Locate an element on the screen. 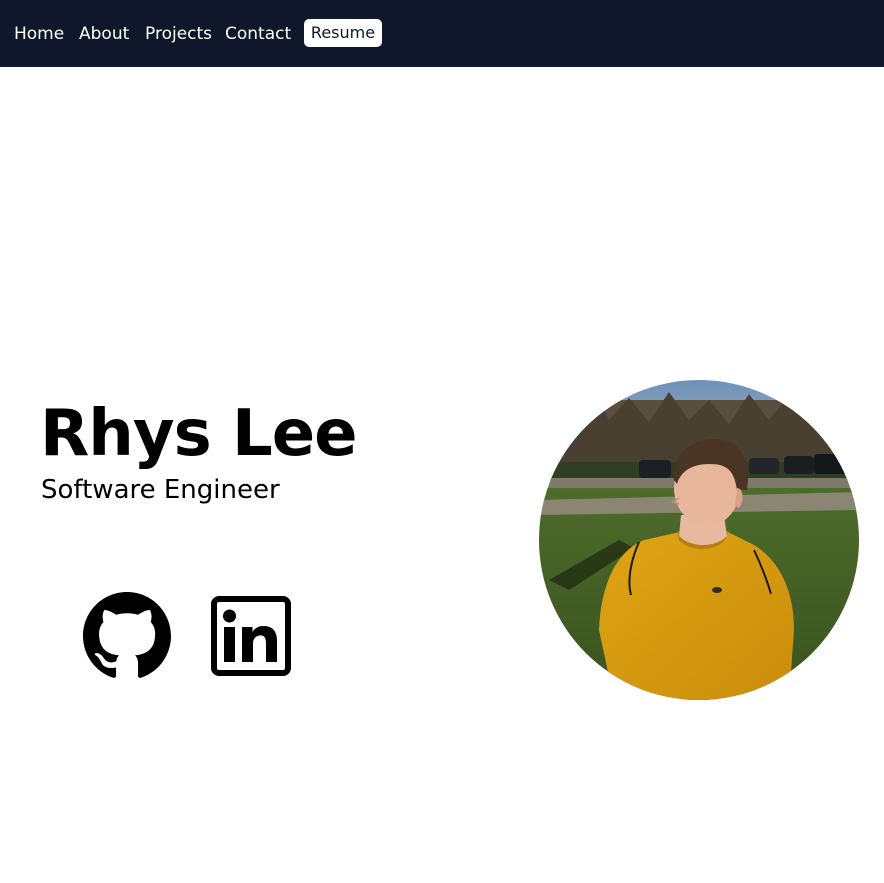 Image resolution: width=884 pixels, height=883 pixels. nav-contact-link: Contact is located at coordinates (258, 34).